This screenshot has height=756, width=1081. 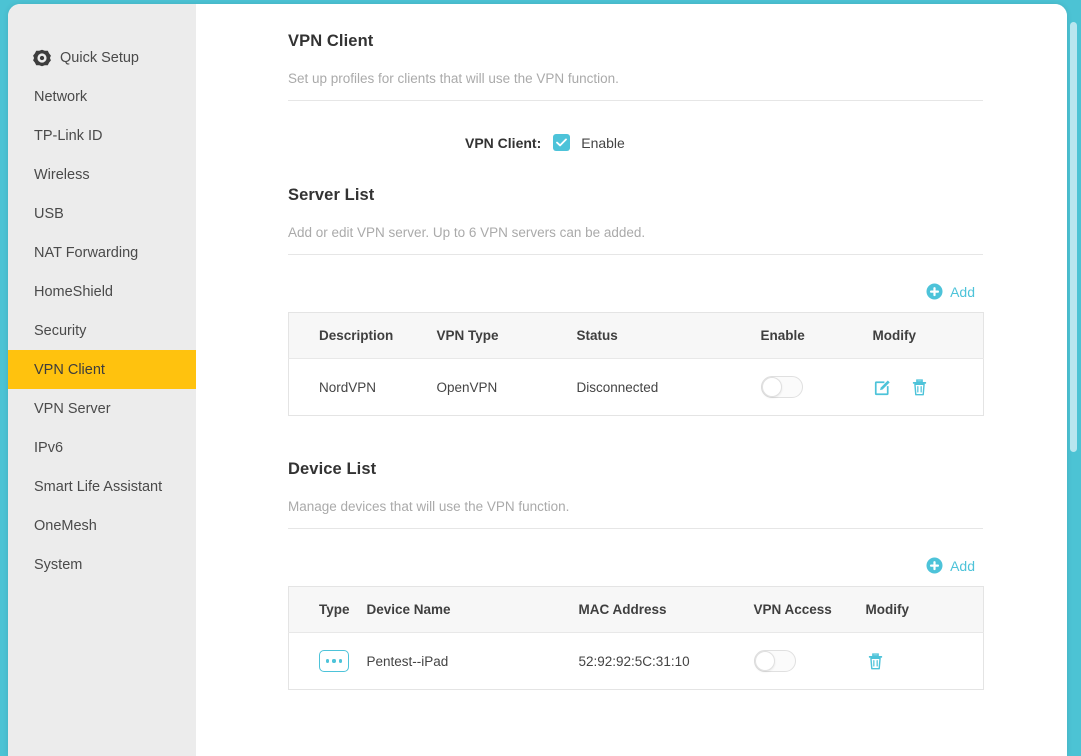 What do you see at coordinates (603, 142) in the screenshot?
I see `vpn-client-enable-label: Enable` at bounding box center [603, 142].